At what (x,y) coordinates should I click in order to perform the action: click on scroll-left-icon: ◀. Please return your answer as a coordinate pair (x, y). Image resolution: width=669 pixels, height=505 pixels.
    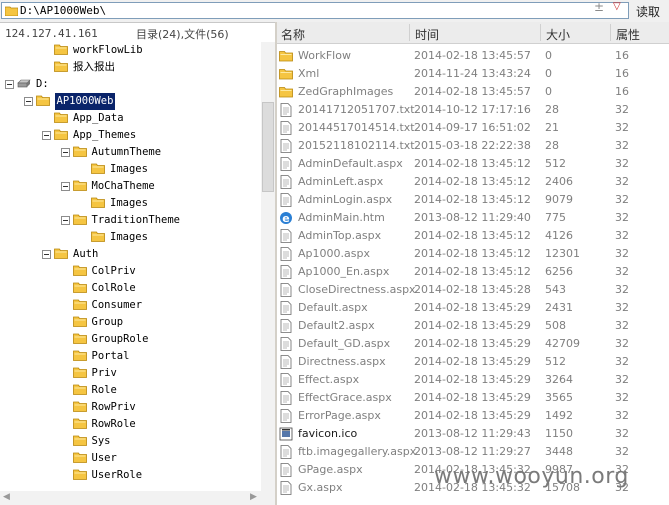
    Looking at the image, I should click on (6, 497).